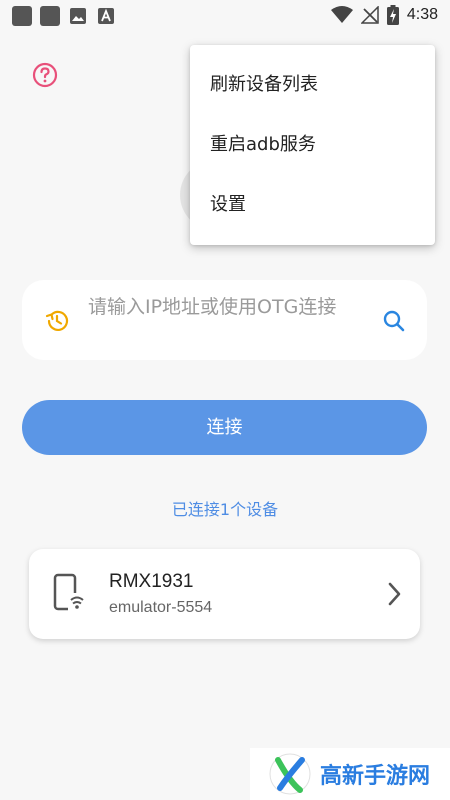 The height and width of the screenshot is (800, 450). Describe the element at coordinates (394, 321) in the screenshot. I see `search-icon` at that location.